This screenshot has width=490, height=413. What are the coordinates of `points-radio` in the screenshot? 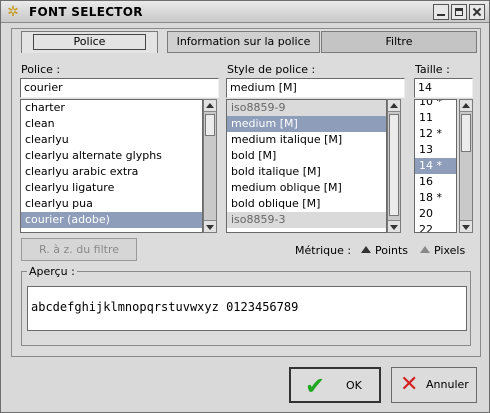 It's located at (366, 250).